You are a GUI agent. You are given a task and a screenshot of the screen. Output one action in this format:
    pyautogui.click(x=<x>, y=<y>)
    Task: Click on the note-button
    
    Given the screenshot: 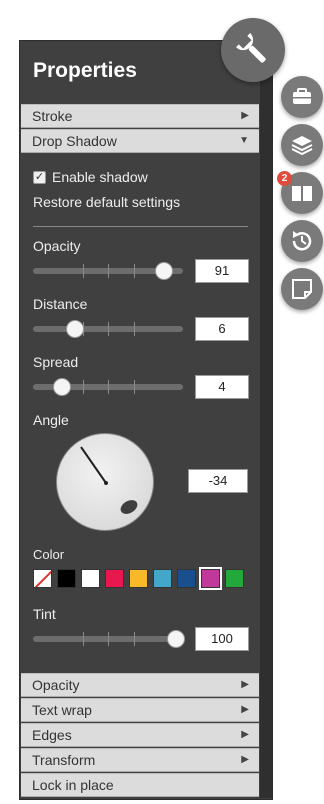 What is the action you would take?
    pyautogui.click(x=302, y=289)
    